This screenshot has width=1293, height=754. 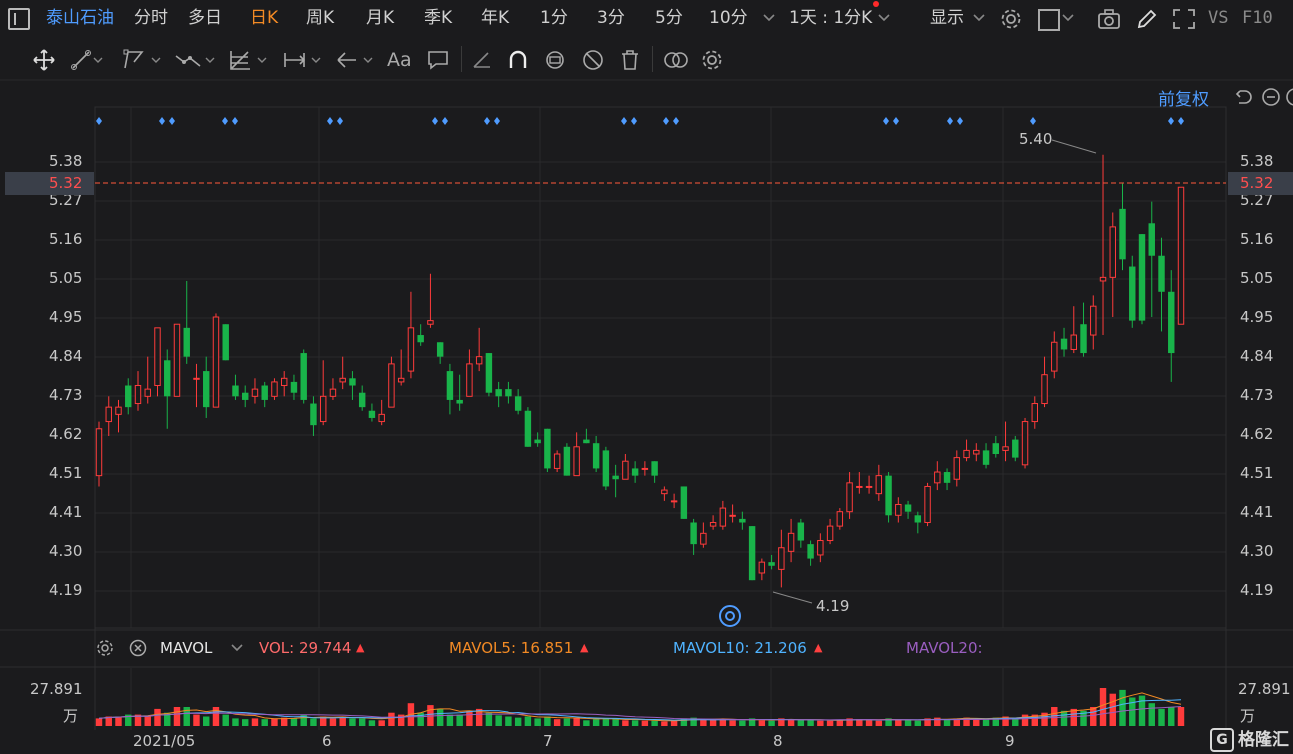 What do you see at coordinates (630, 60) in the screenshot?
I see `trash-icon` at bounding box center [630, 60].